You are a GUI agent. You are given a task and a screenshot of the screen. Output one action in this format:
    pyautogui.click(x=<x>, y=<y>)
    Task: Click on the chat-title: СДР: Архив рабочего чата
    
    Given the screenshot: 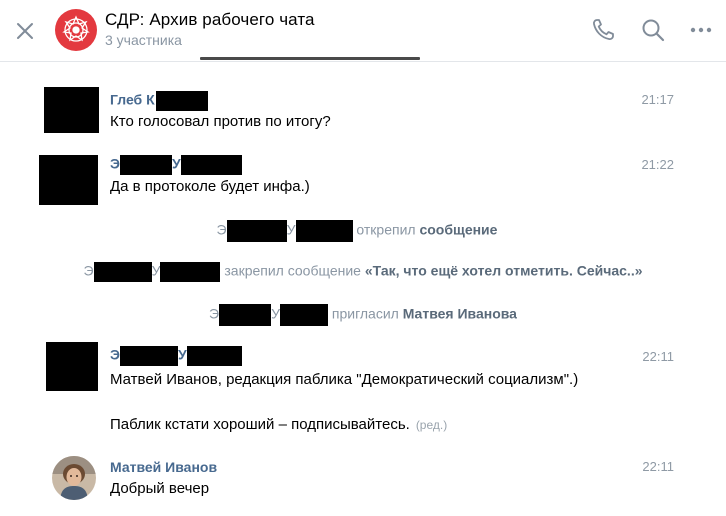 What is the action you would take?
    pyautogui.click(x=210, y=20)
    